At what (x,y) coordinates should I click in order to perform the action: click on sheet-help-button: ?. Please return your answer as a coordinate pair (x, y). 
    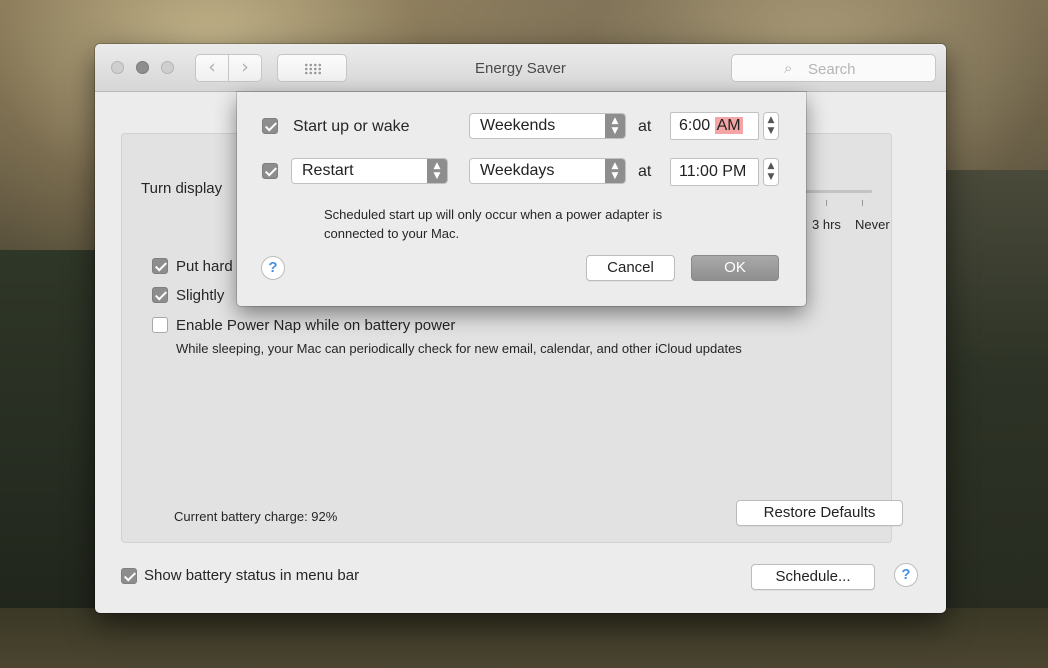
    Looking at the image, I should click on (273, 268).